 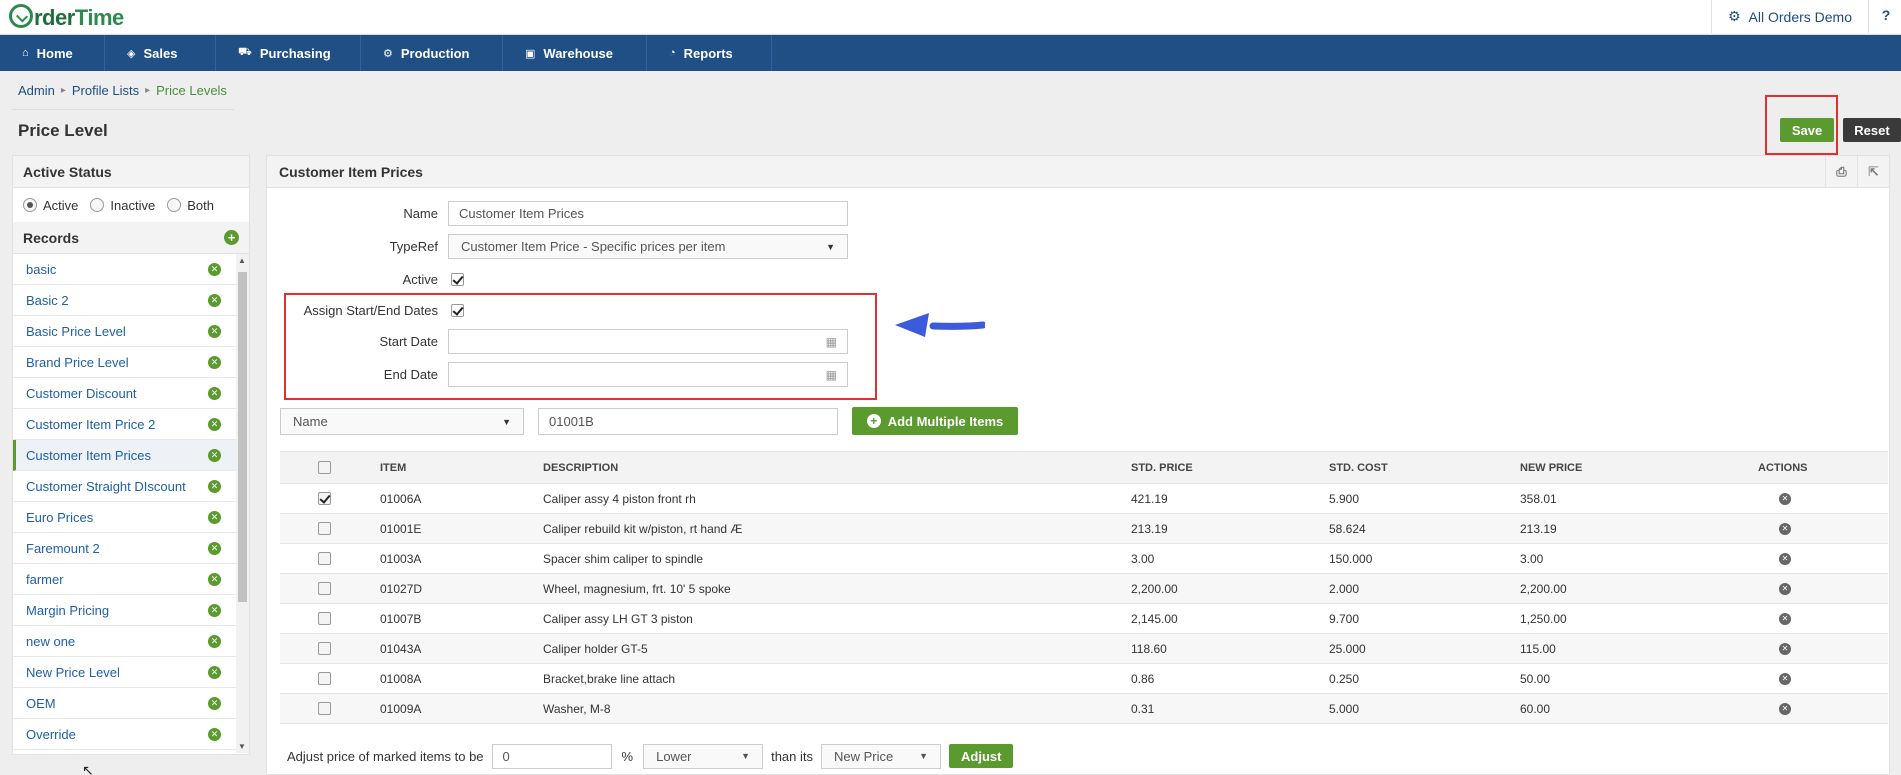 I want to click on list-item: OEM ✕, so click(x=131, y=703).